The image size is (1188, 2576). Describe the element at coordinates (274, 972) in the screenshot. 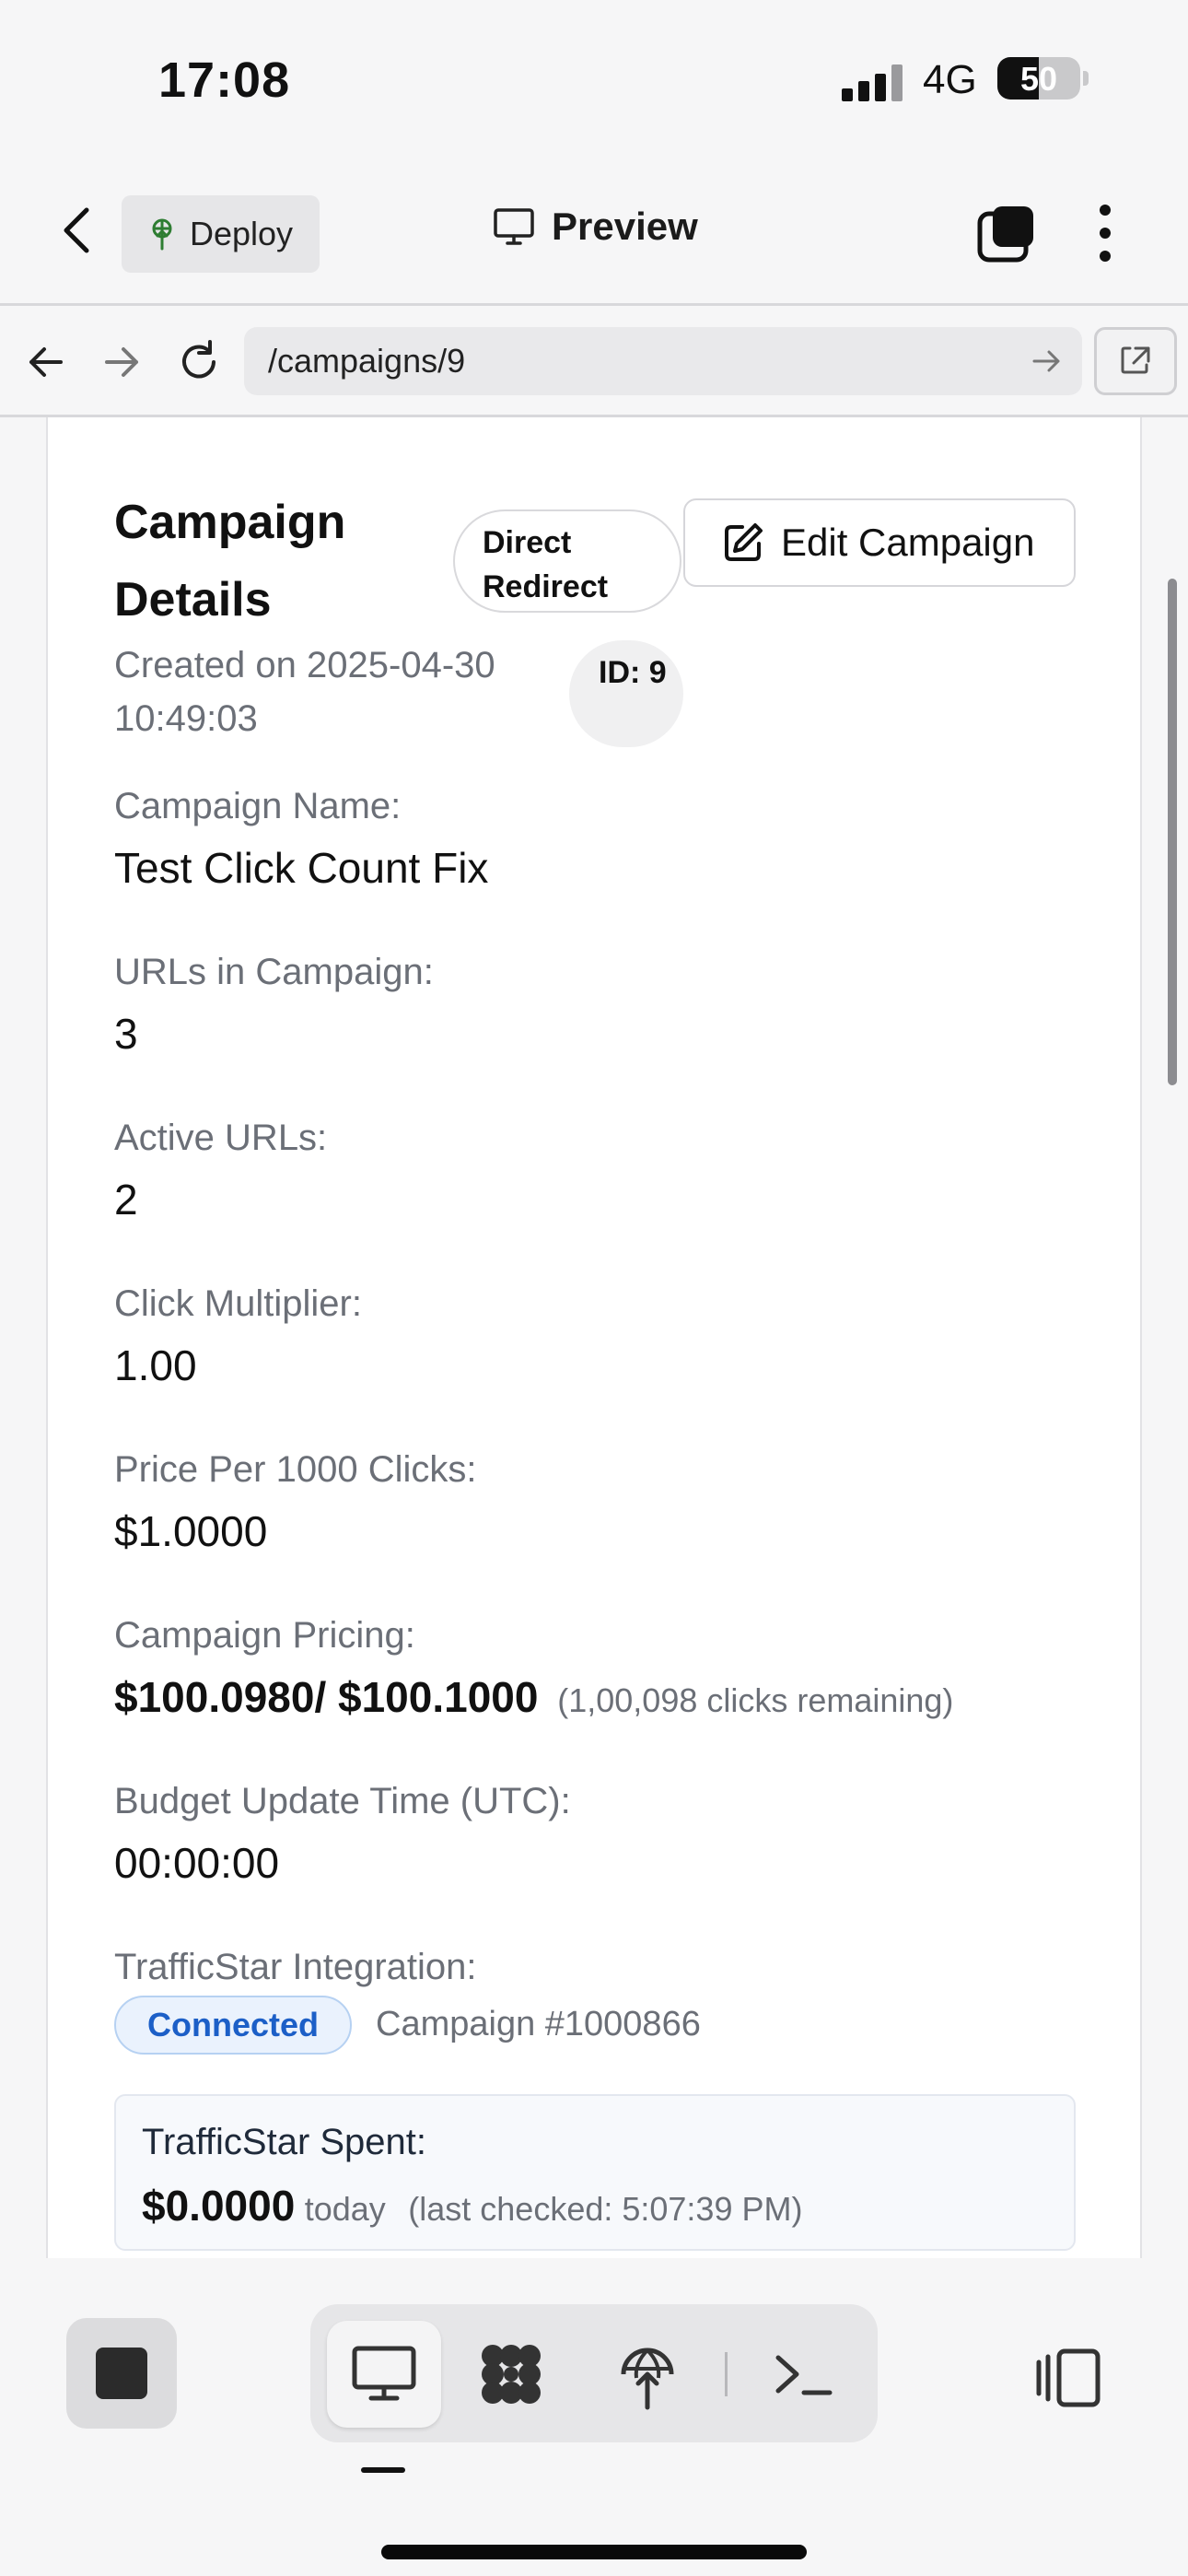

I see `urls-count-label: URLs in Campaign:` at that location.